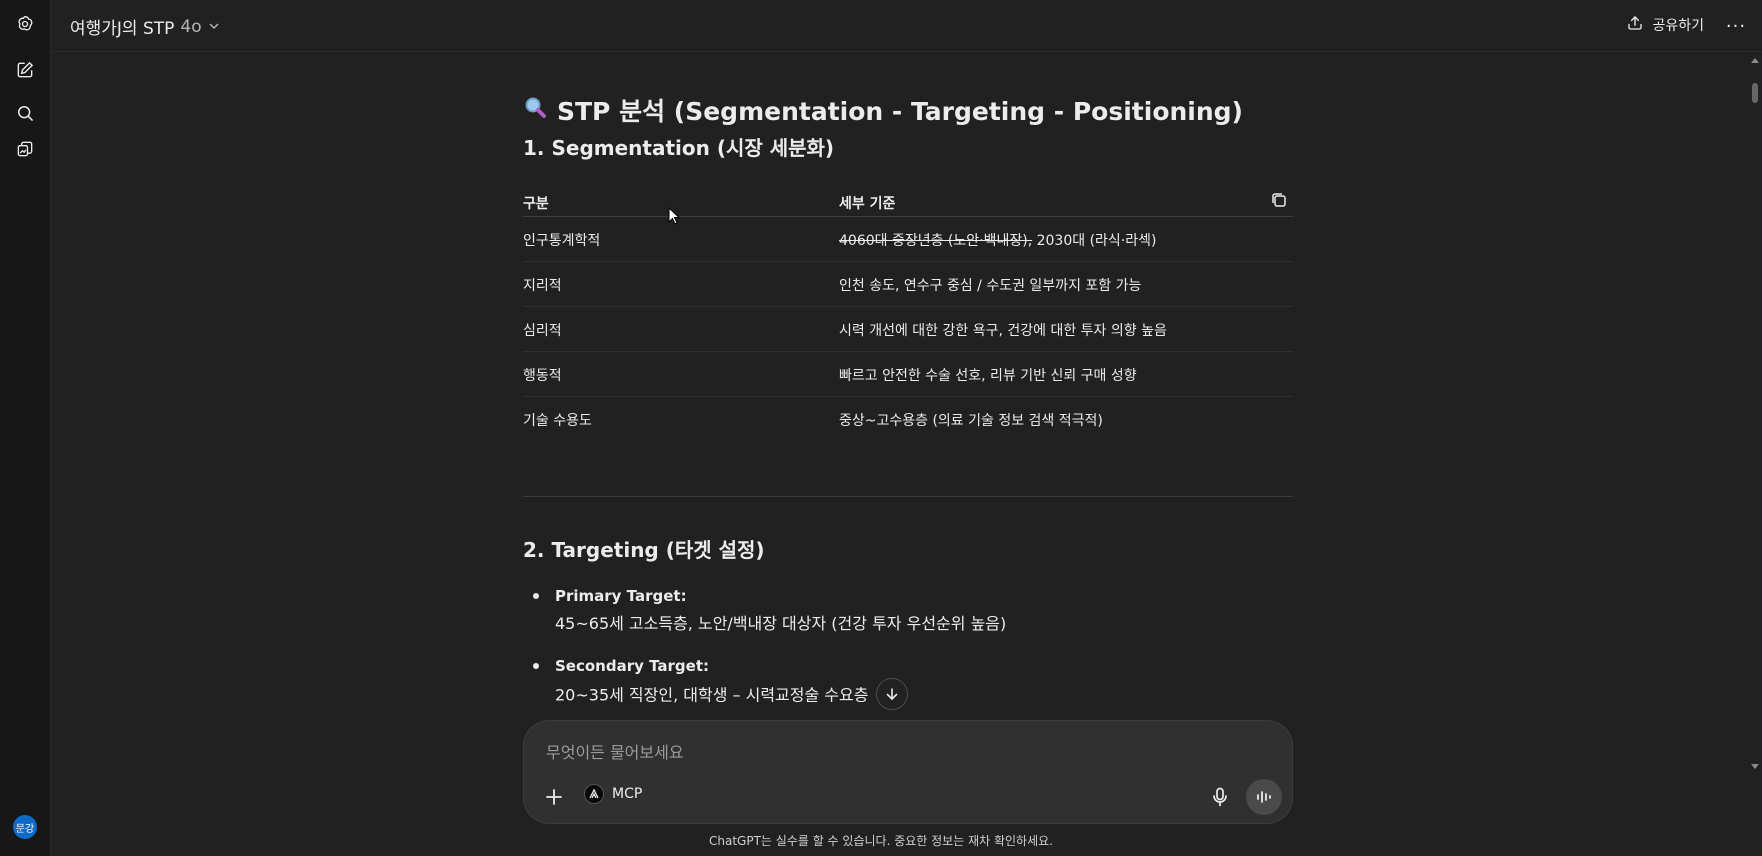  Describe the element at coordinates (1635, 25) in the screenshot. I see `share-icon` at that location.